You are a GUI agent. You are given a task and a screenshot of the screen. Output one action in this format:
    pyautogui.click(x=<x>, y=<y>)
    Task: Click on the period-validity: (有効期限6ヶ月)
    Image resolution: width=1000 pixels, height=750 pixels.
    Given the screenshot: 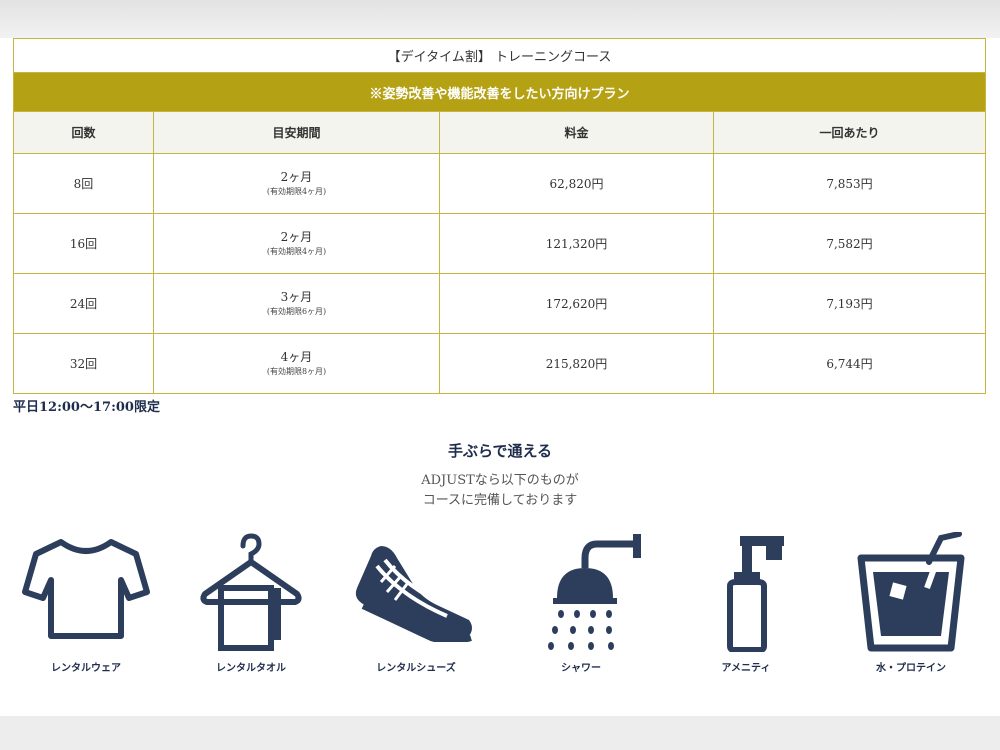 What is the action you would take?
    pyautogui.click(x=296, y=311)
    